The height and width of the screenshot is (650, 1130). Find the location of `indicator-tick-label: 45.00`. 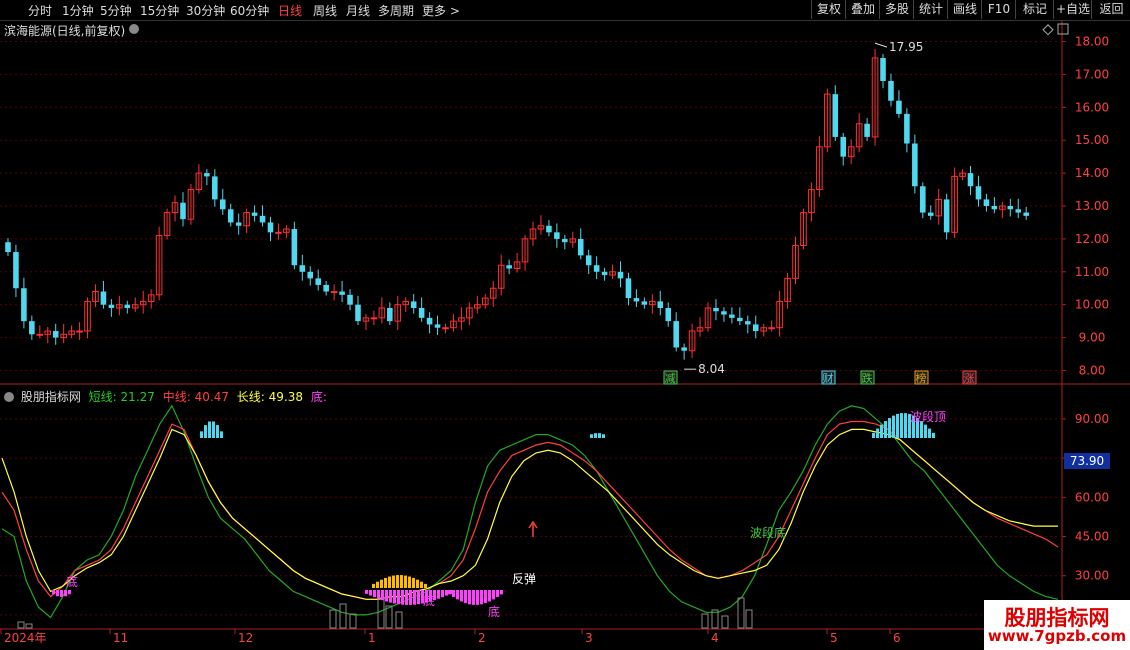

indicator-tick-label: 45.00 is located at coordinates (1092, 537).